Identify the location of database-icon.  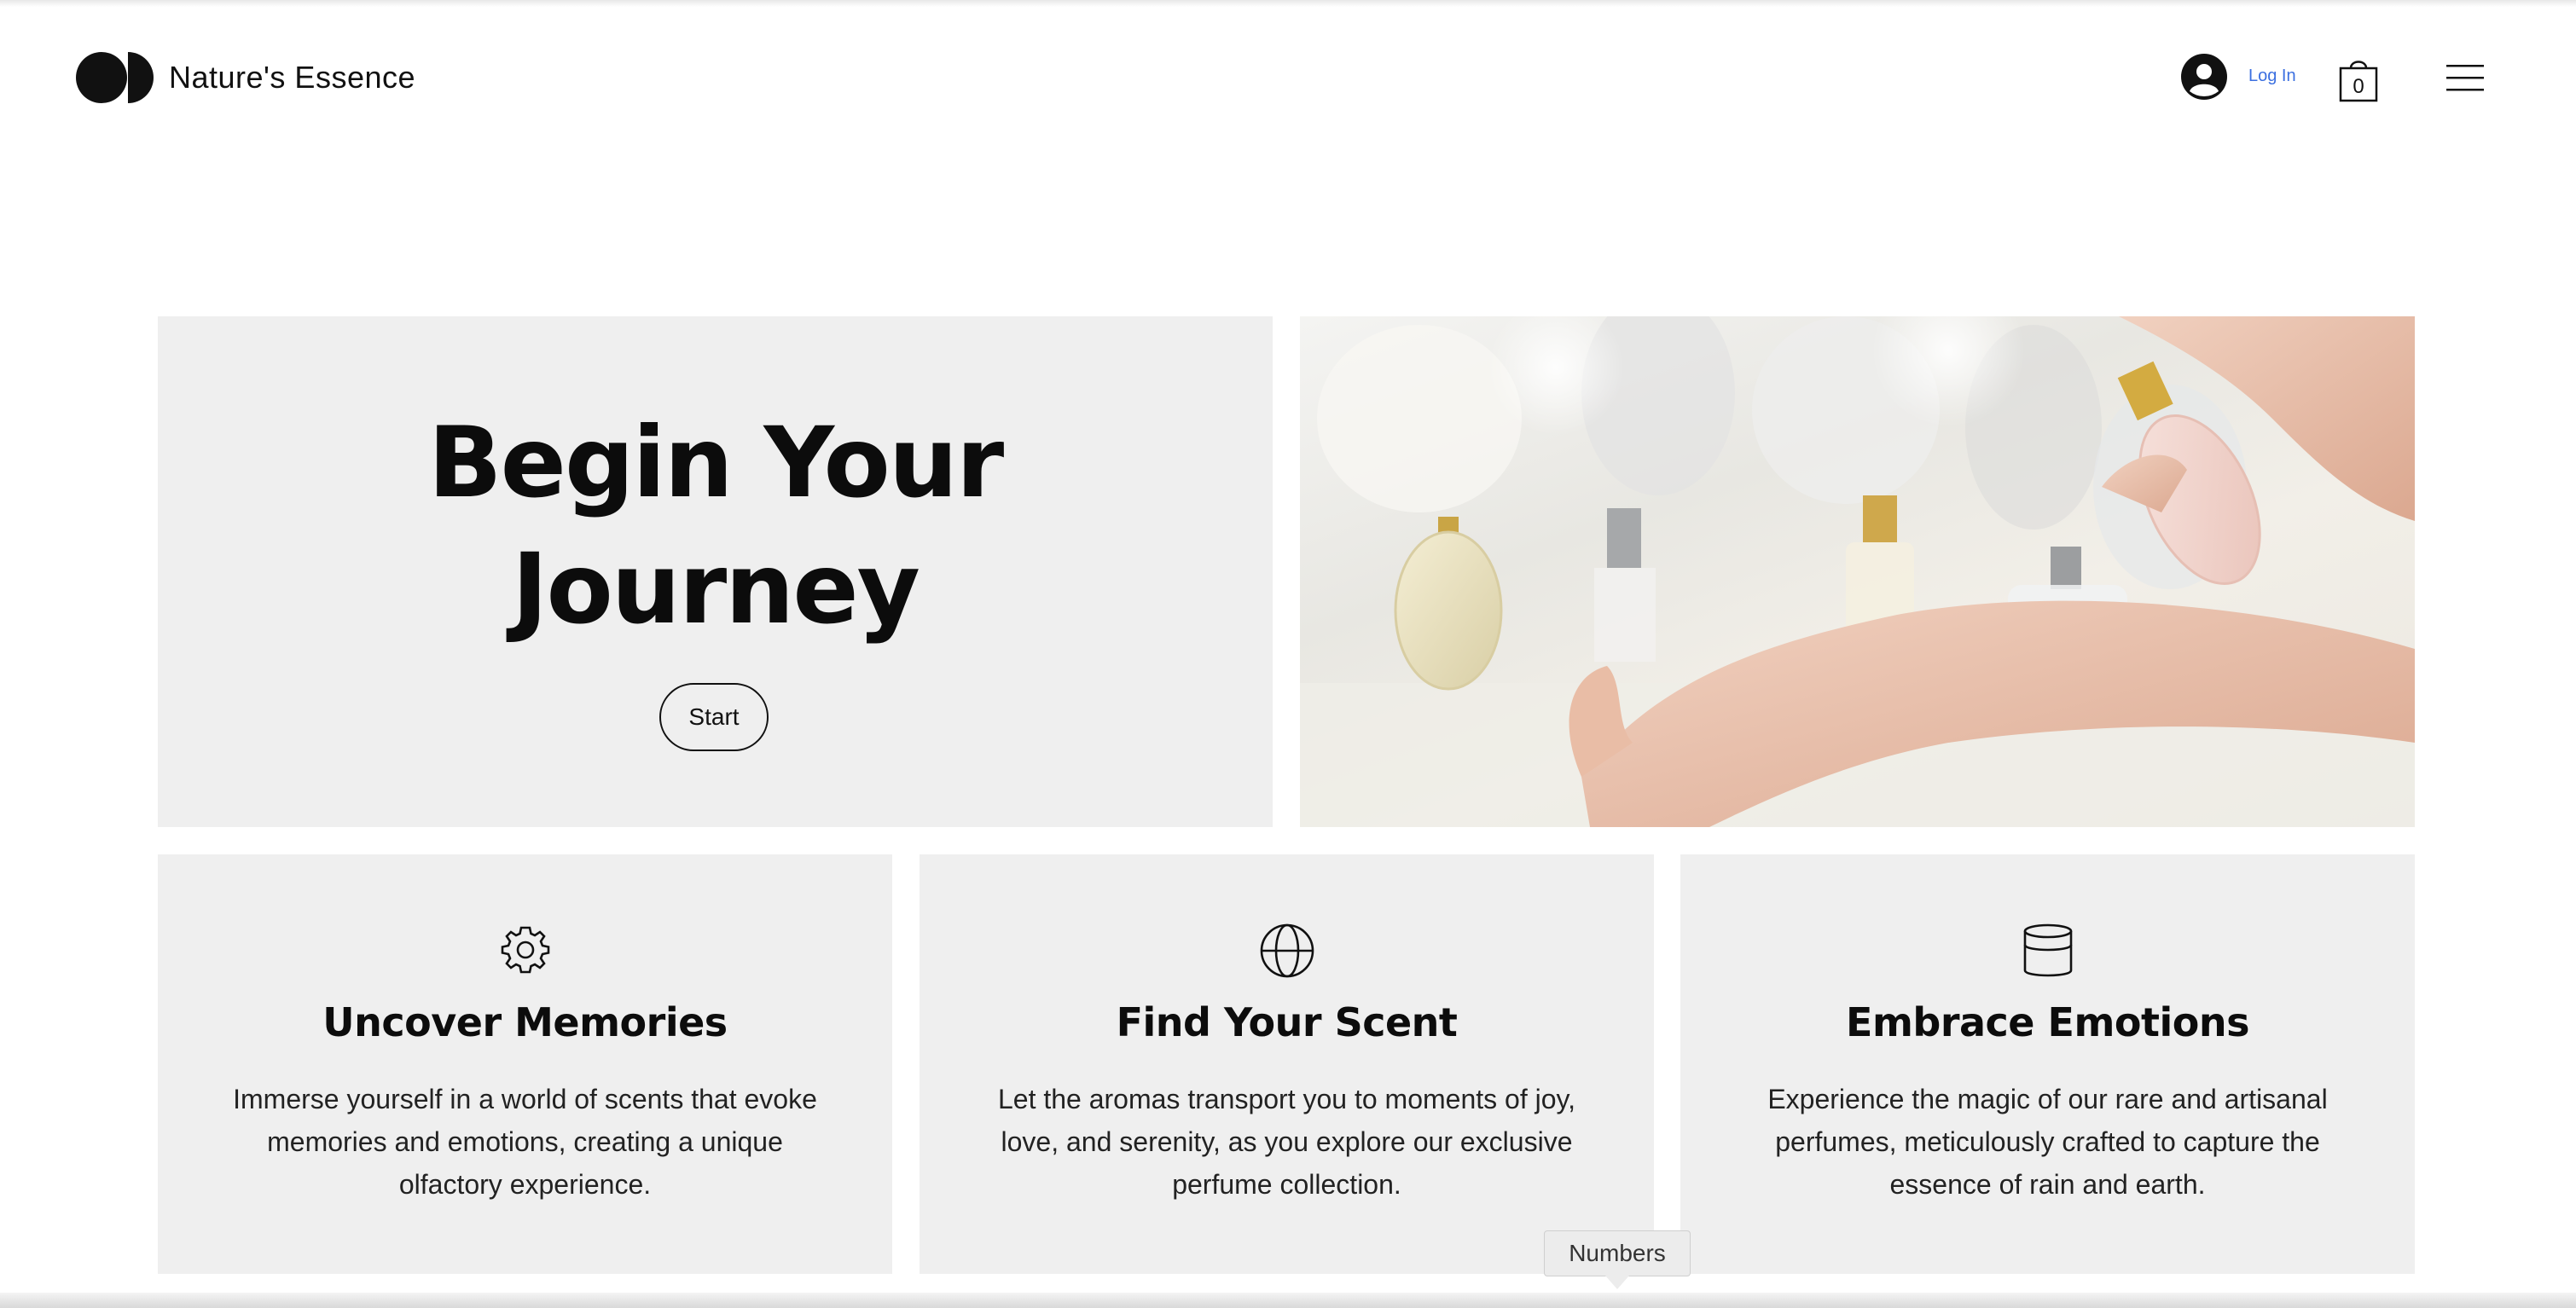
(2048, 950).